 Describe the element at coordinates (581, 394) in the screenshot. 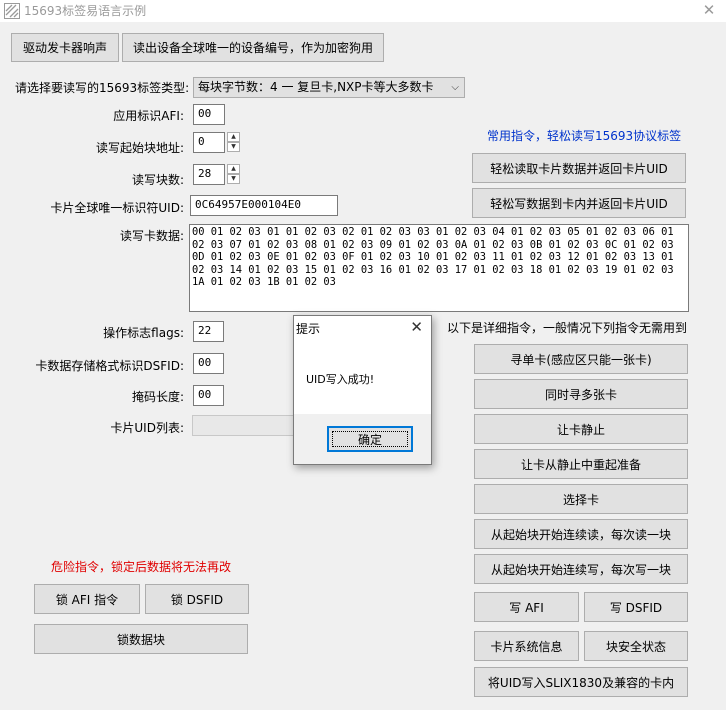

I see `find-multi-card-button: 同时寻多张卡` at that location.